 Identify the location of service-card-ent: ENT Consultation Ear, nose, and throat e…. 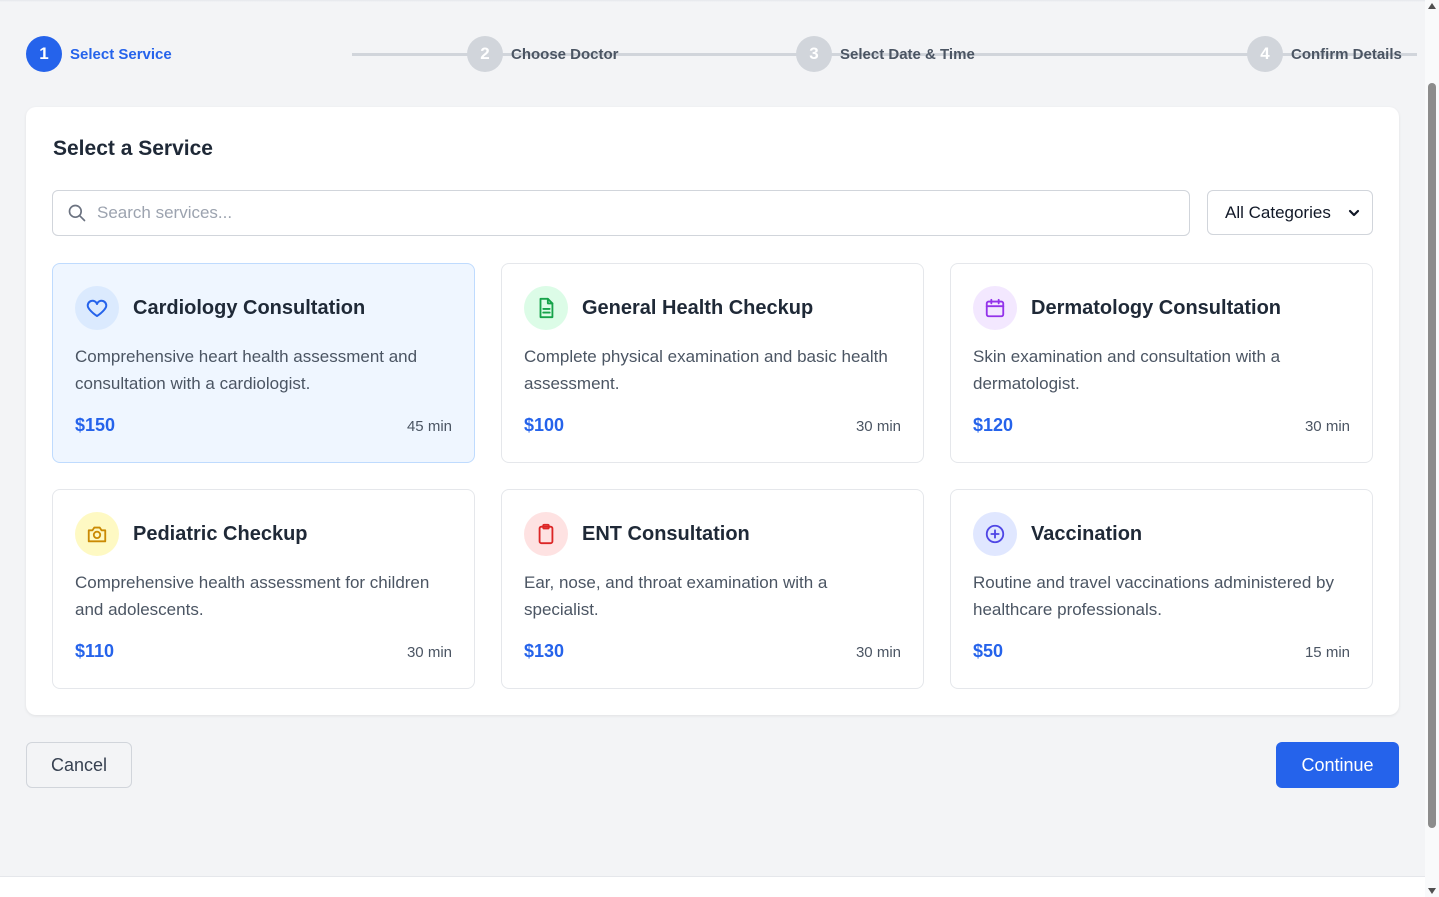
(712, 589).